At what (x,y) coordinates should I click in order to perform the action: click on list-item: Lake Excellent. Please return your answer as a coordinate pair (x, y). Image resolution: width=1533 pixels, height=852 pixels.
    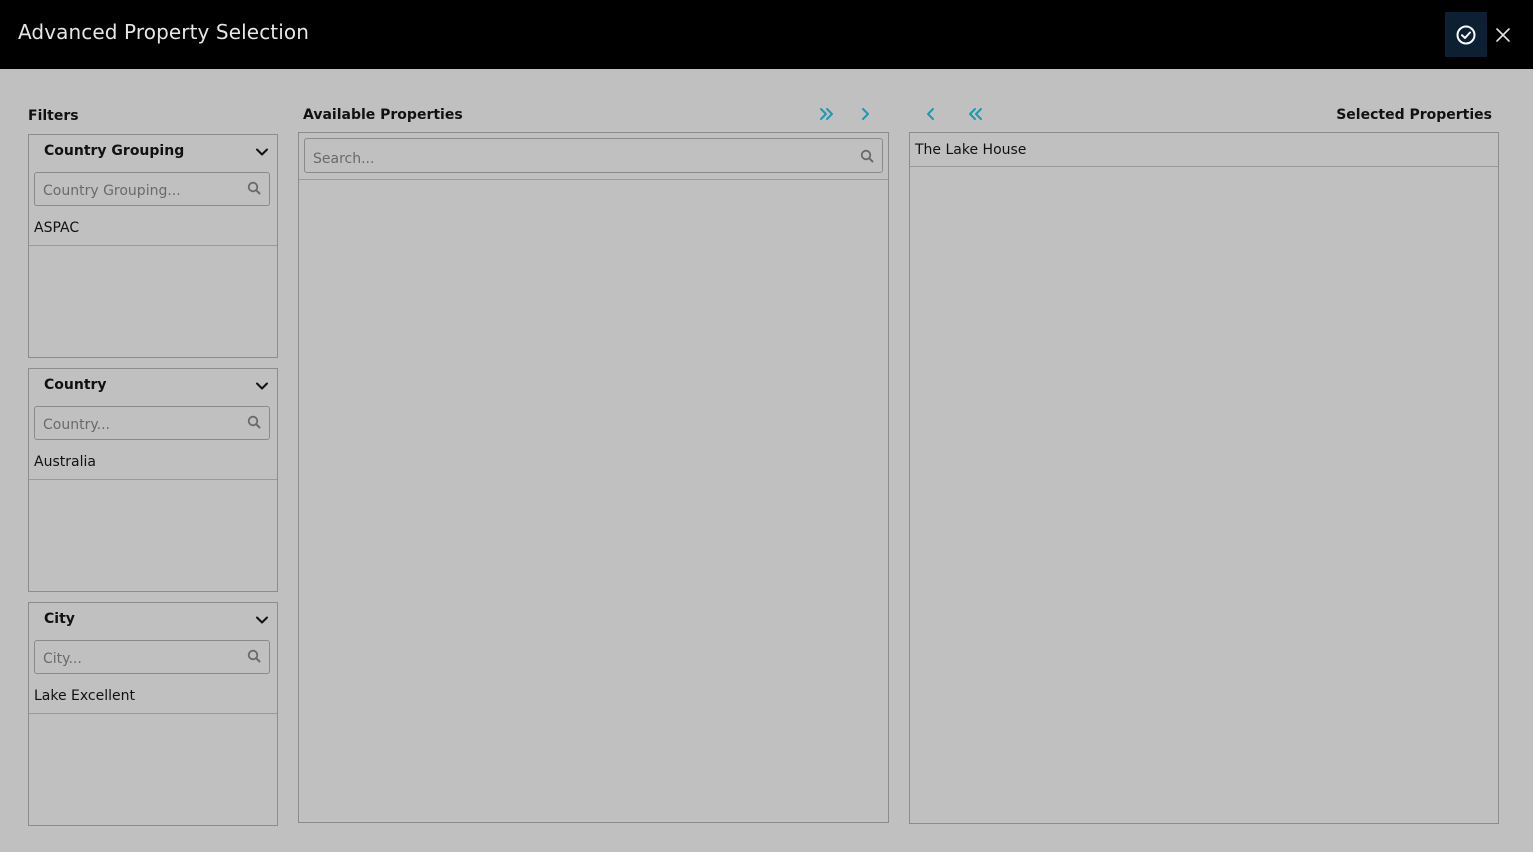
    Looking at the image, I should click on (153, 697).